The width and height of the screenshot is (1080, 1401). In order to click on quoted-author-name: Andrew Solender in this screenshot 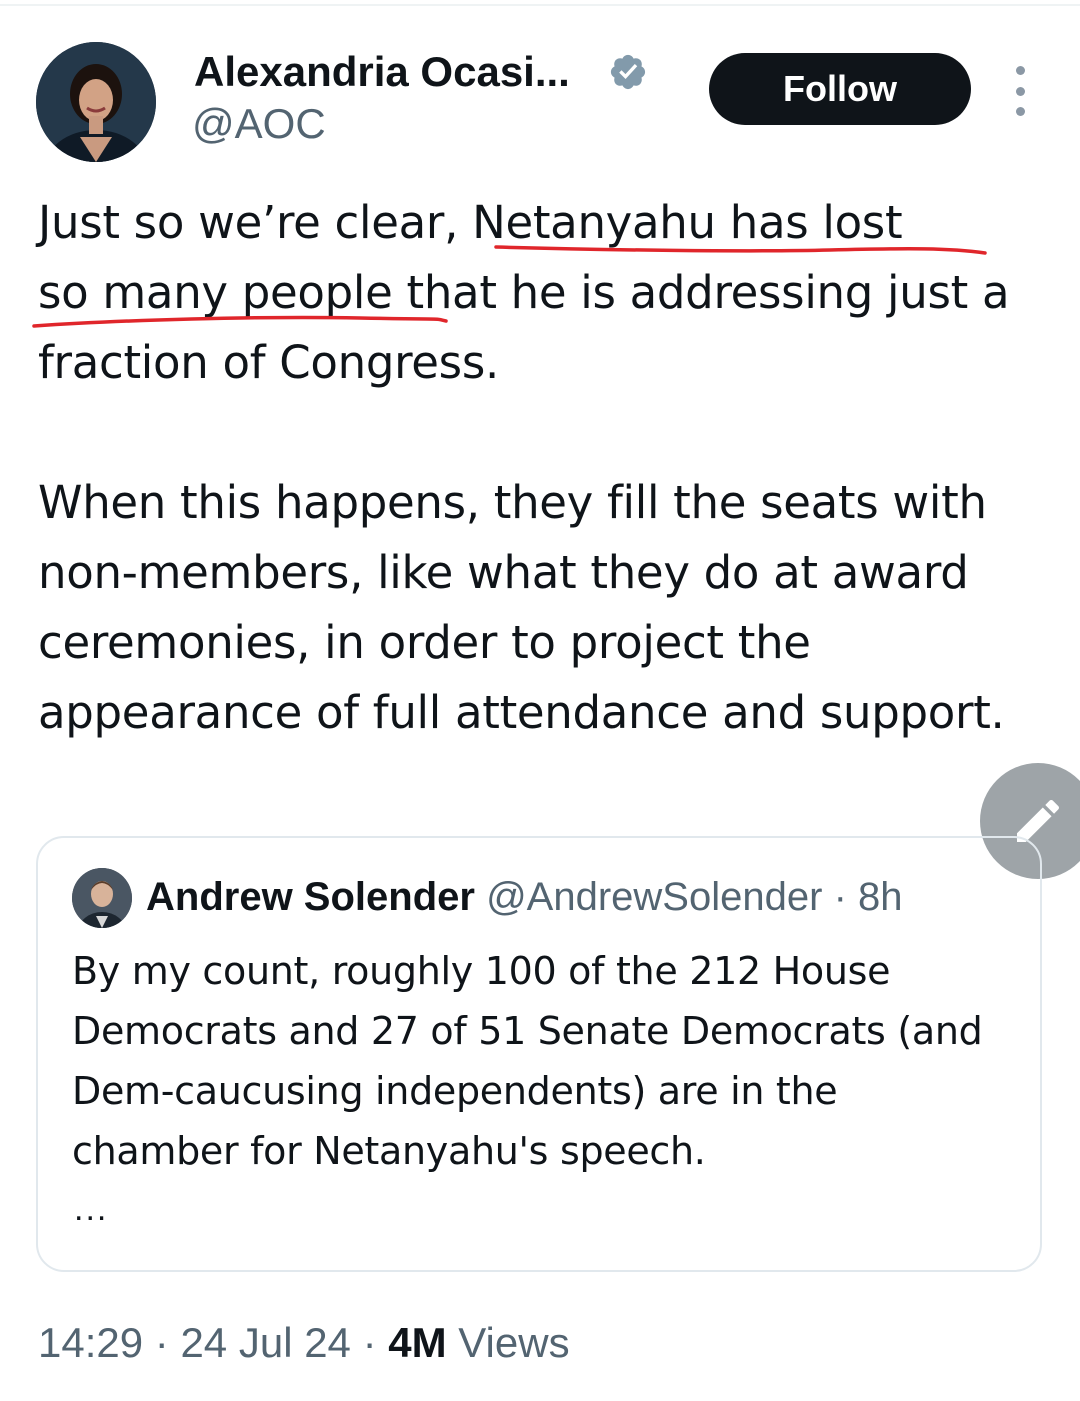, I will do `click(310, 897)`.